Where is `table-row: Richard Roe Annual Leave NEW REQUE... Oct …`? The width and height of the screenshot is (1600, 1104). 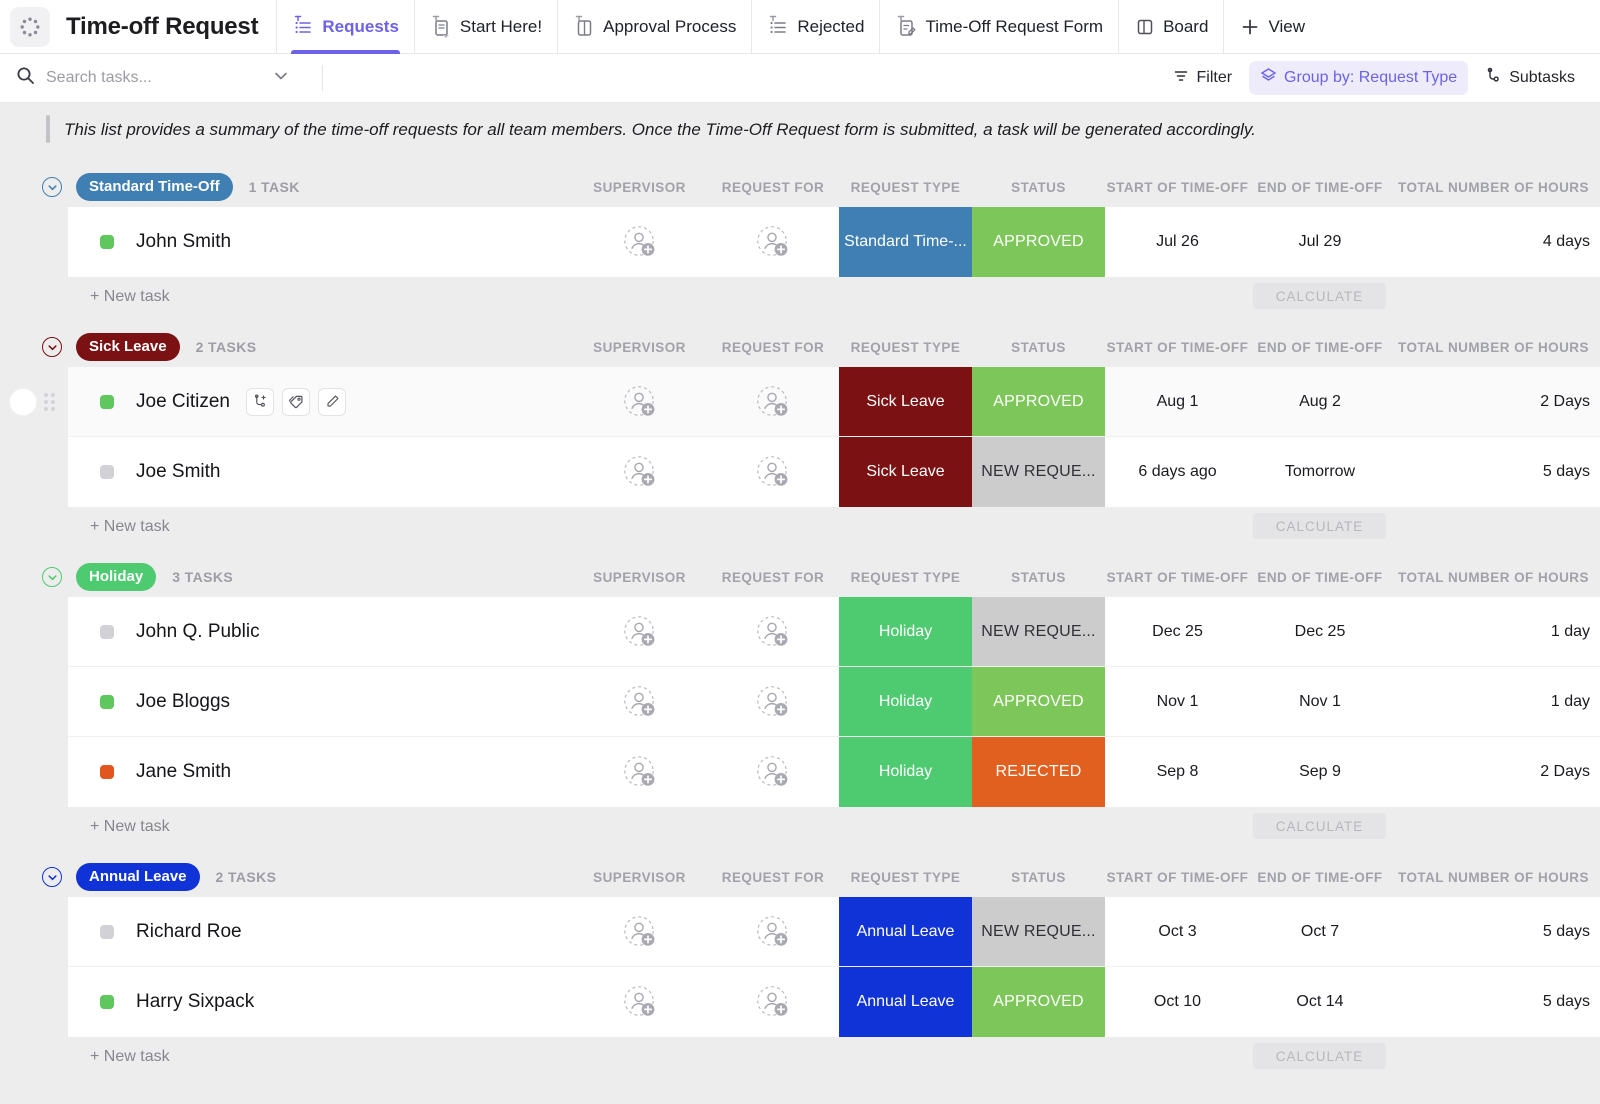 table-row: Richard Roe Annual Leave NEW REQUE... Oct … is located at coordinates (834, 932).